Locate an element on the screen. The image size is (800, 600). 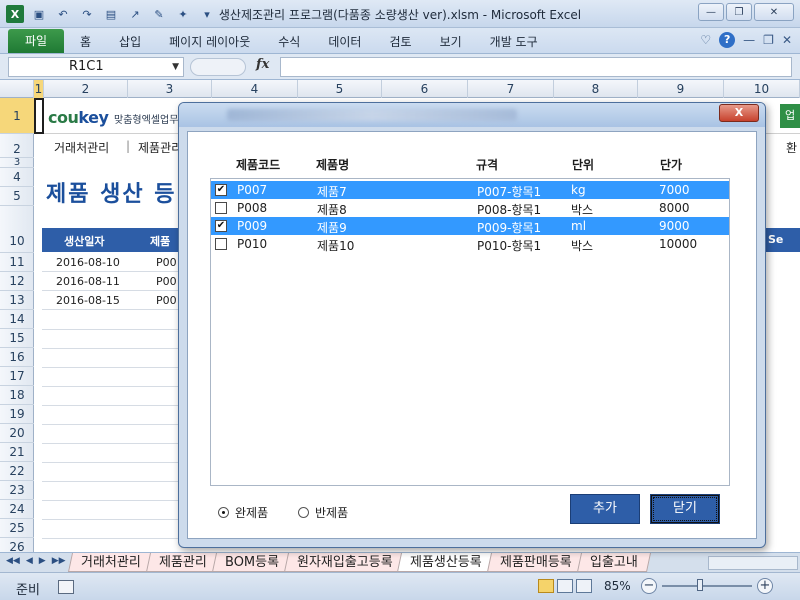
radio-finished-product: 완제품 is located at coordinates (243, 512).